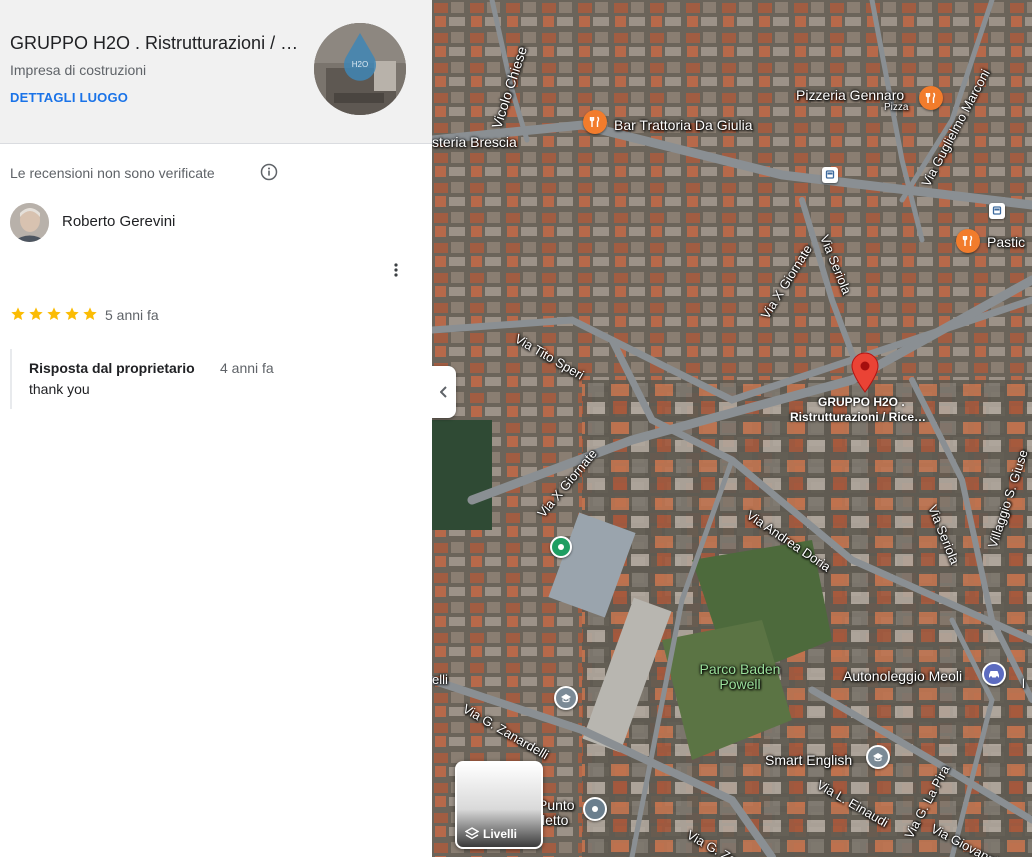 Image resolution: width=1032 pixels, height=857 pixels. I want to click on more-vert-icon, so click(396, 270).